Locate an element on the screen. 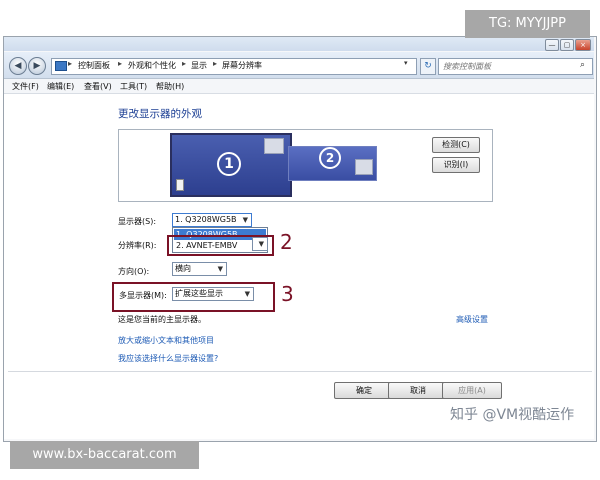  orientation-label: 方向(O): is located at coordinates (134, 271).